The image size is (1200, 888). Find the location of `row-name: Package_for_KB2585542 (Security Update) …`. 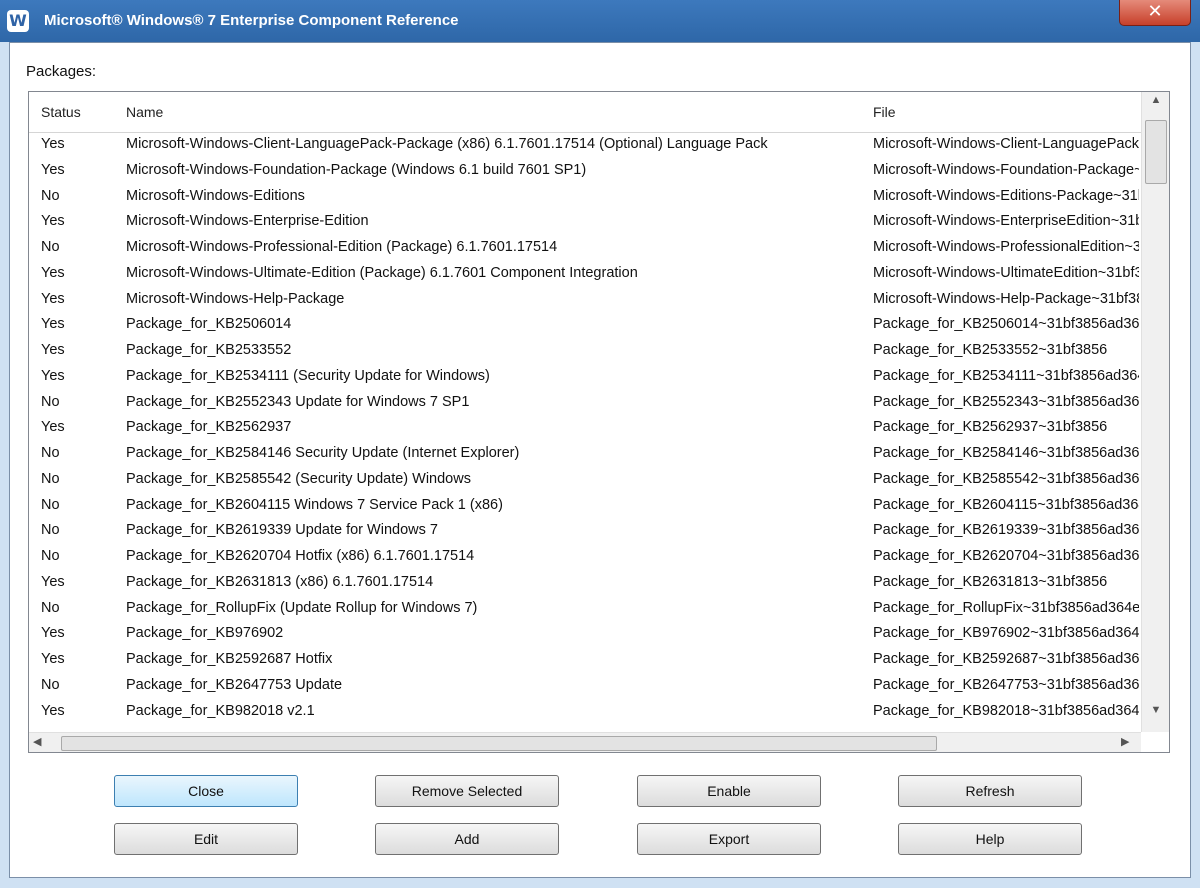

row-name: Package_for_KB2585542 (Security Update) … is located at coordinates (298, 478).